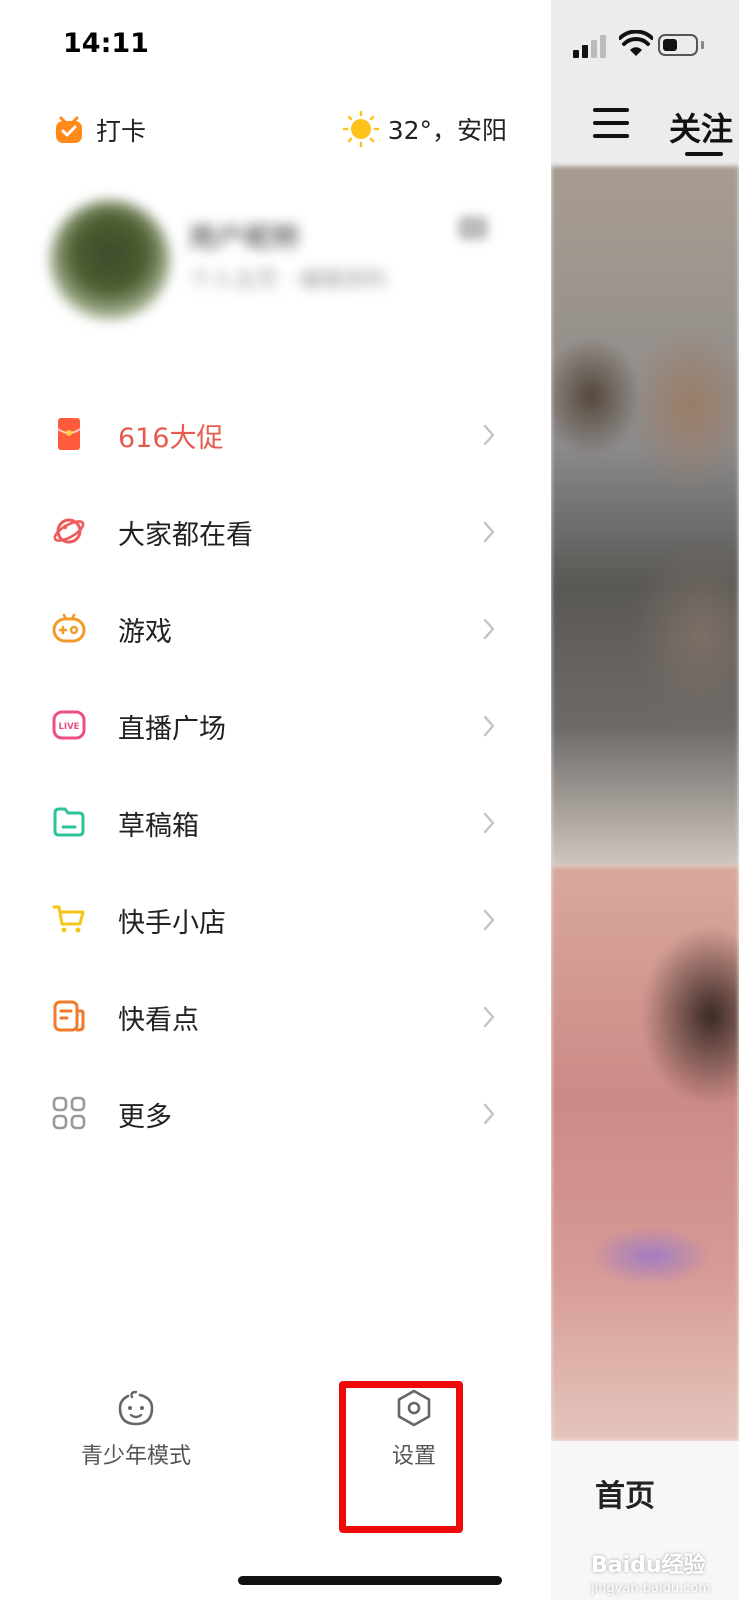 This screenshot has height=1600, width=739. I want to click on checkin-label: 打卡, so click(121, 131).